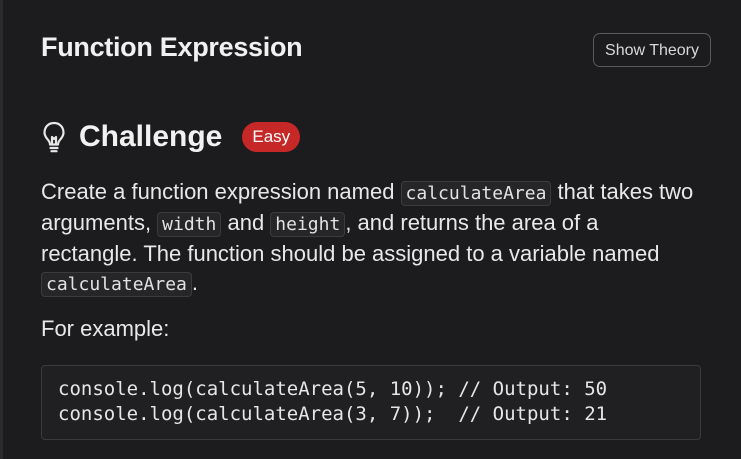 The image size is (741, 459). Describe the element at coordinates (221, 191) in the screenshot. I see `description-text: Create a function expression named` at that location.